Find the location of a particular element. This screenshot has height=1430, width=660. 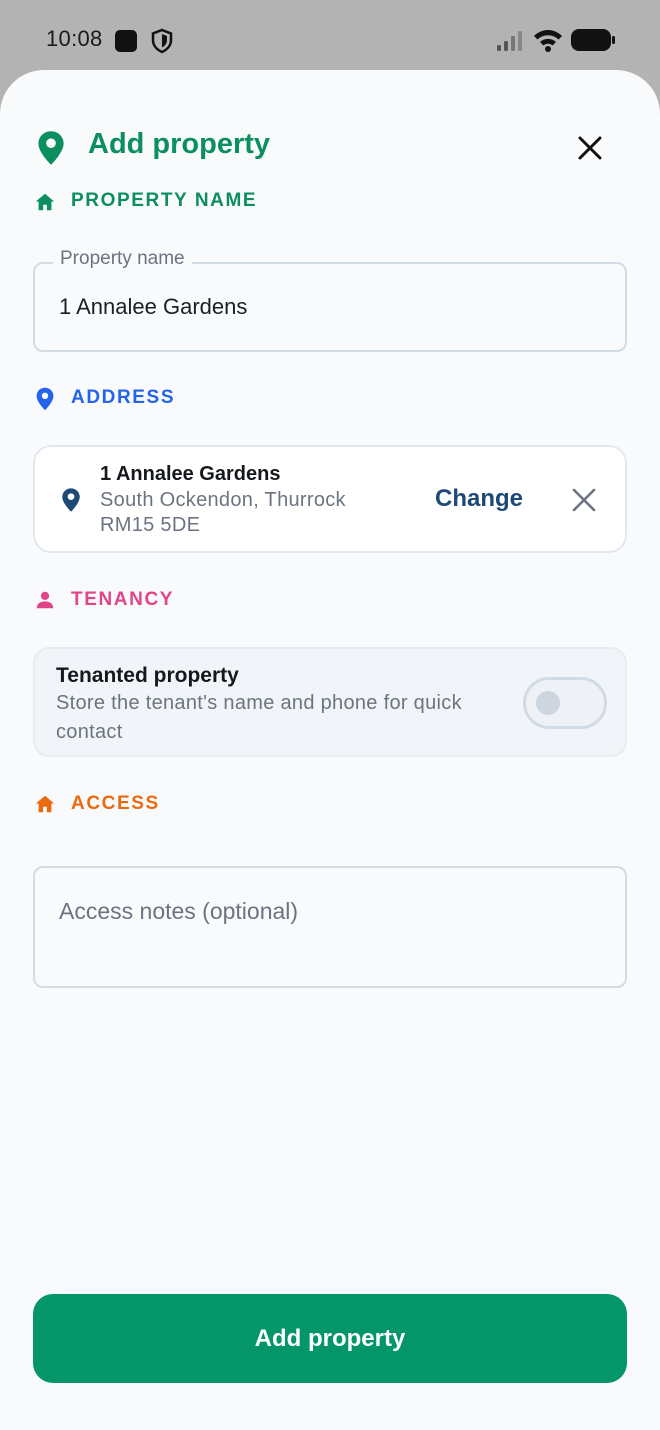

battery-icon is located at coordinates (593, 40).